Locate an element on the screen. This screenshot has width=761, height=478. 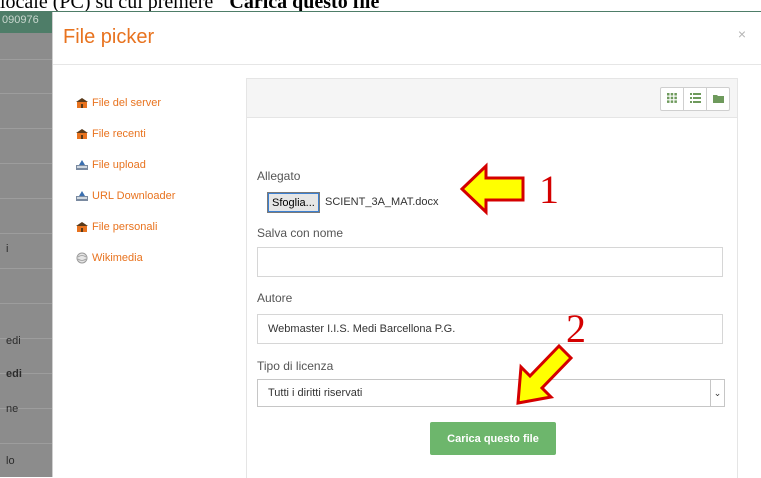
background-sidebar: i edi edi ne lo is located at coordinates (26, 255).